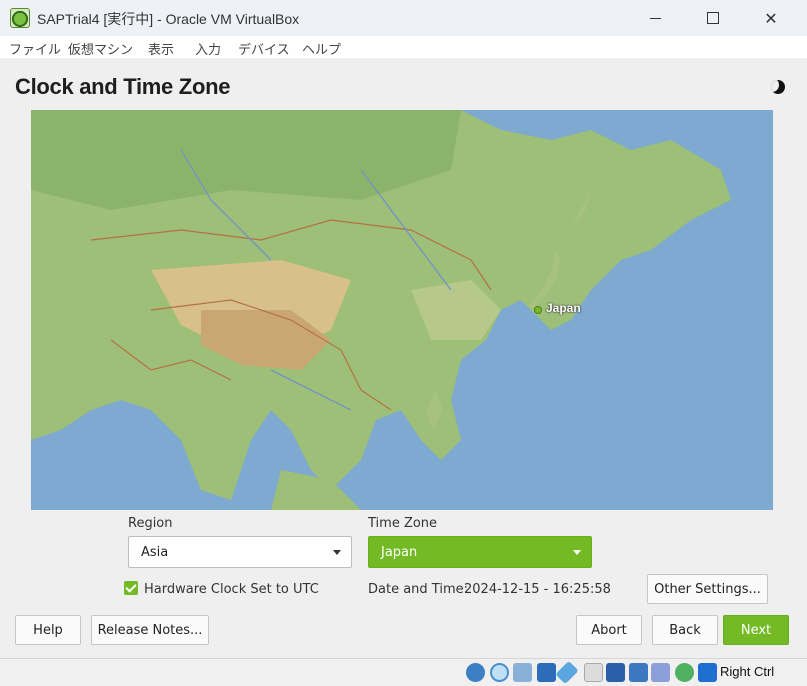 This screenshot has height=686, width=807. Describe the element at coordinates (546, 672) in the screenshot. I see `network-icon` at that location.